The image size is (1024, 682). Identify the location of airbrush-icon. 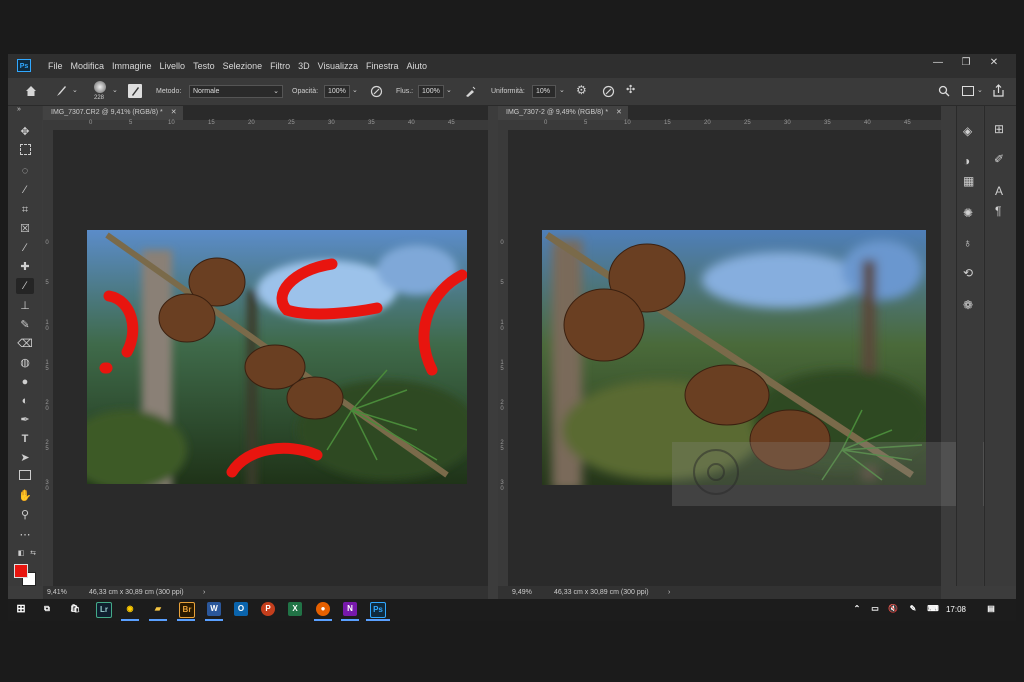
(470, 91).